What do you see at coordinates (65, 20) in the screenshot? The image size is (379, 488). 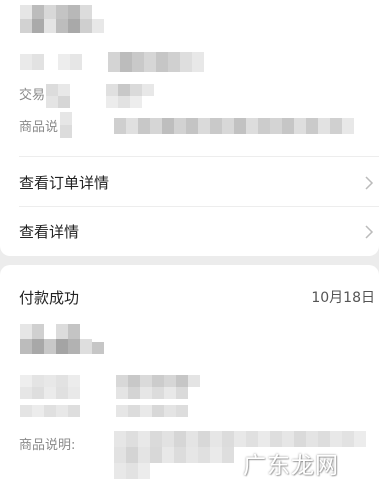 I see `pixelated-header-name` at bounding box center [65, 20].